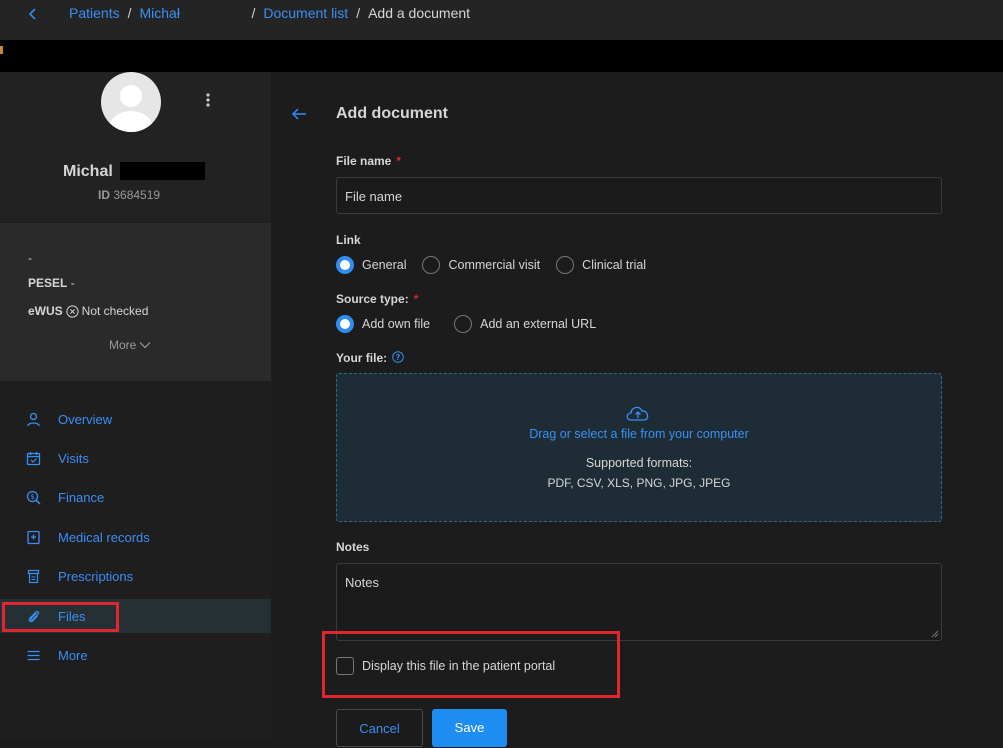 This screenshot has width=1003, height=748. I want to click on patient-name: Michal, so click(88, 171).